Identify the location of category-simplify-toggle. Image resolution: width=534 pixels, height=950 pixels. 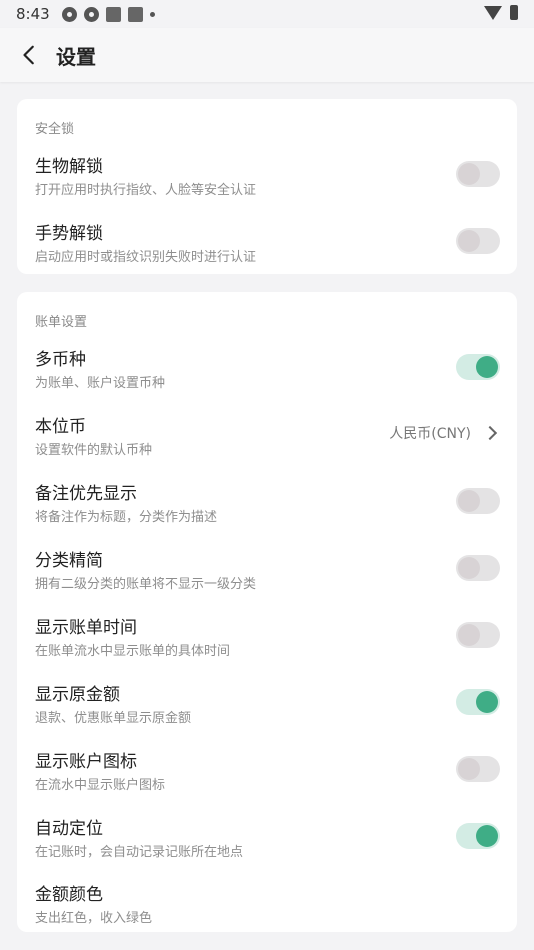
(478, 568).